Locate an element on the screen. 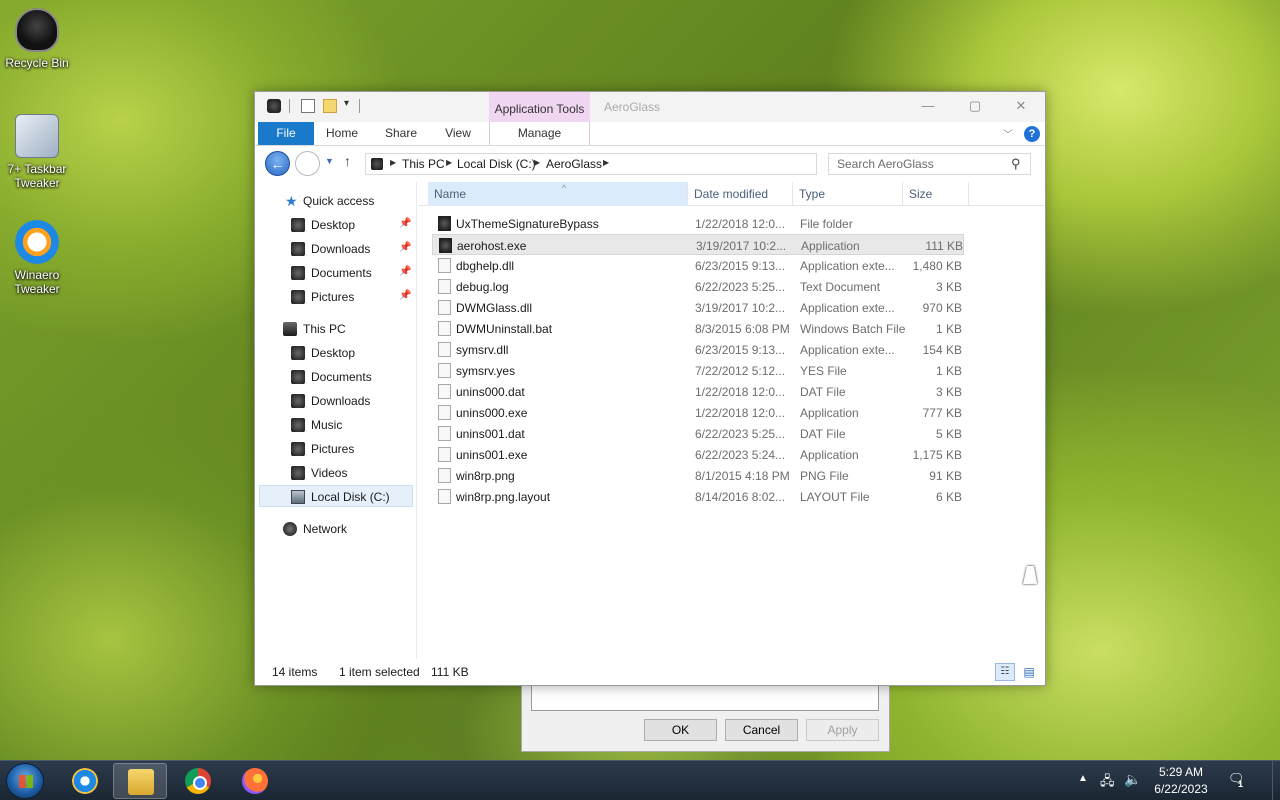 The image size is (1280, 800). minimize-button: — is located at coordinates (928, 106).